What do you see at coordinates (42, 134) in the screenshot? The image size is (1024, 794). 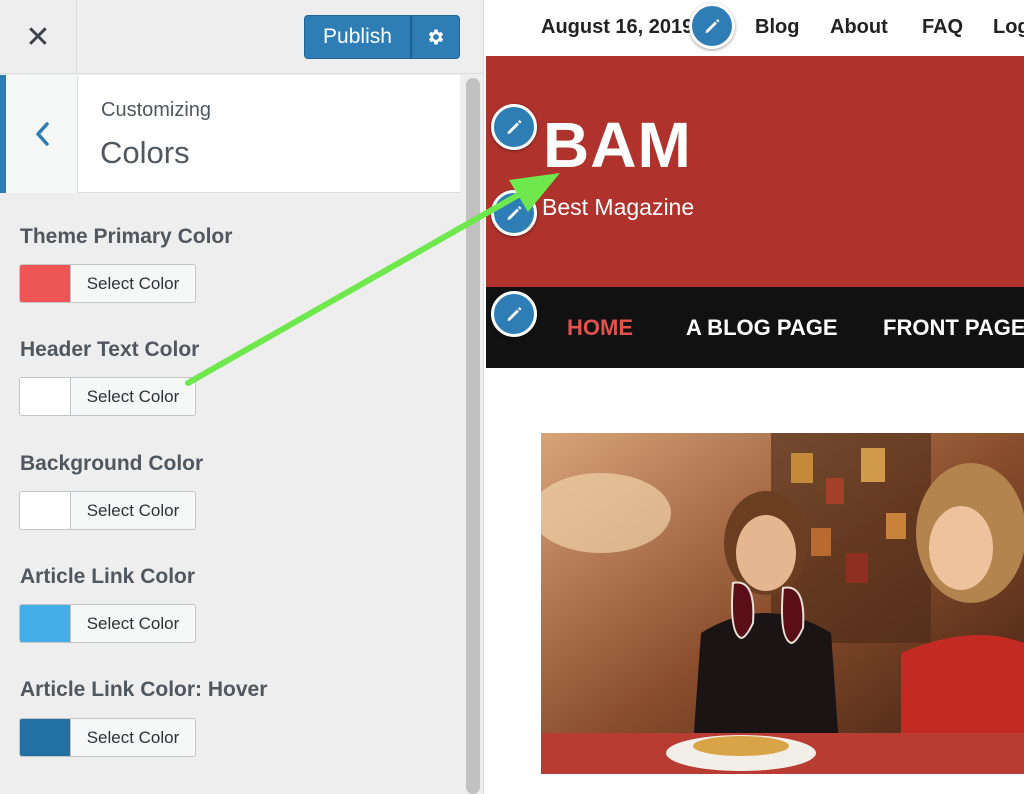 I see `chevron-left-icon` at bounding box center [42, 134].